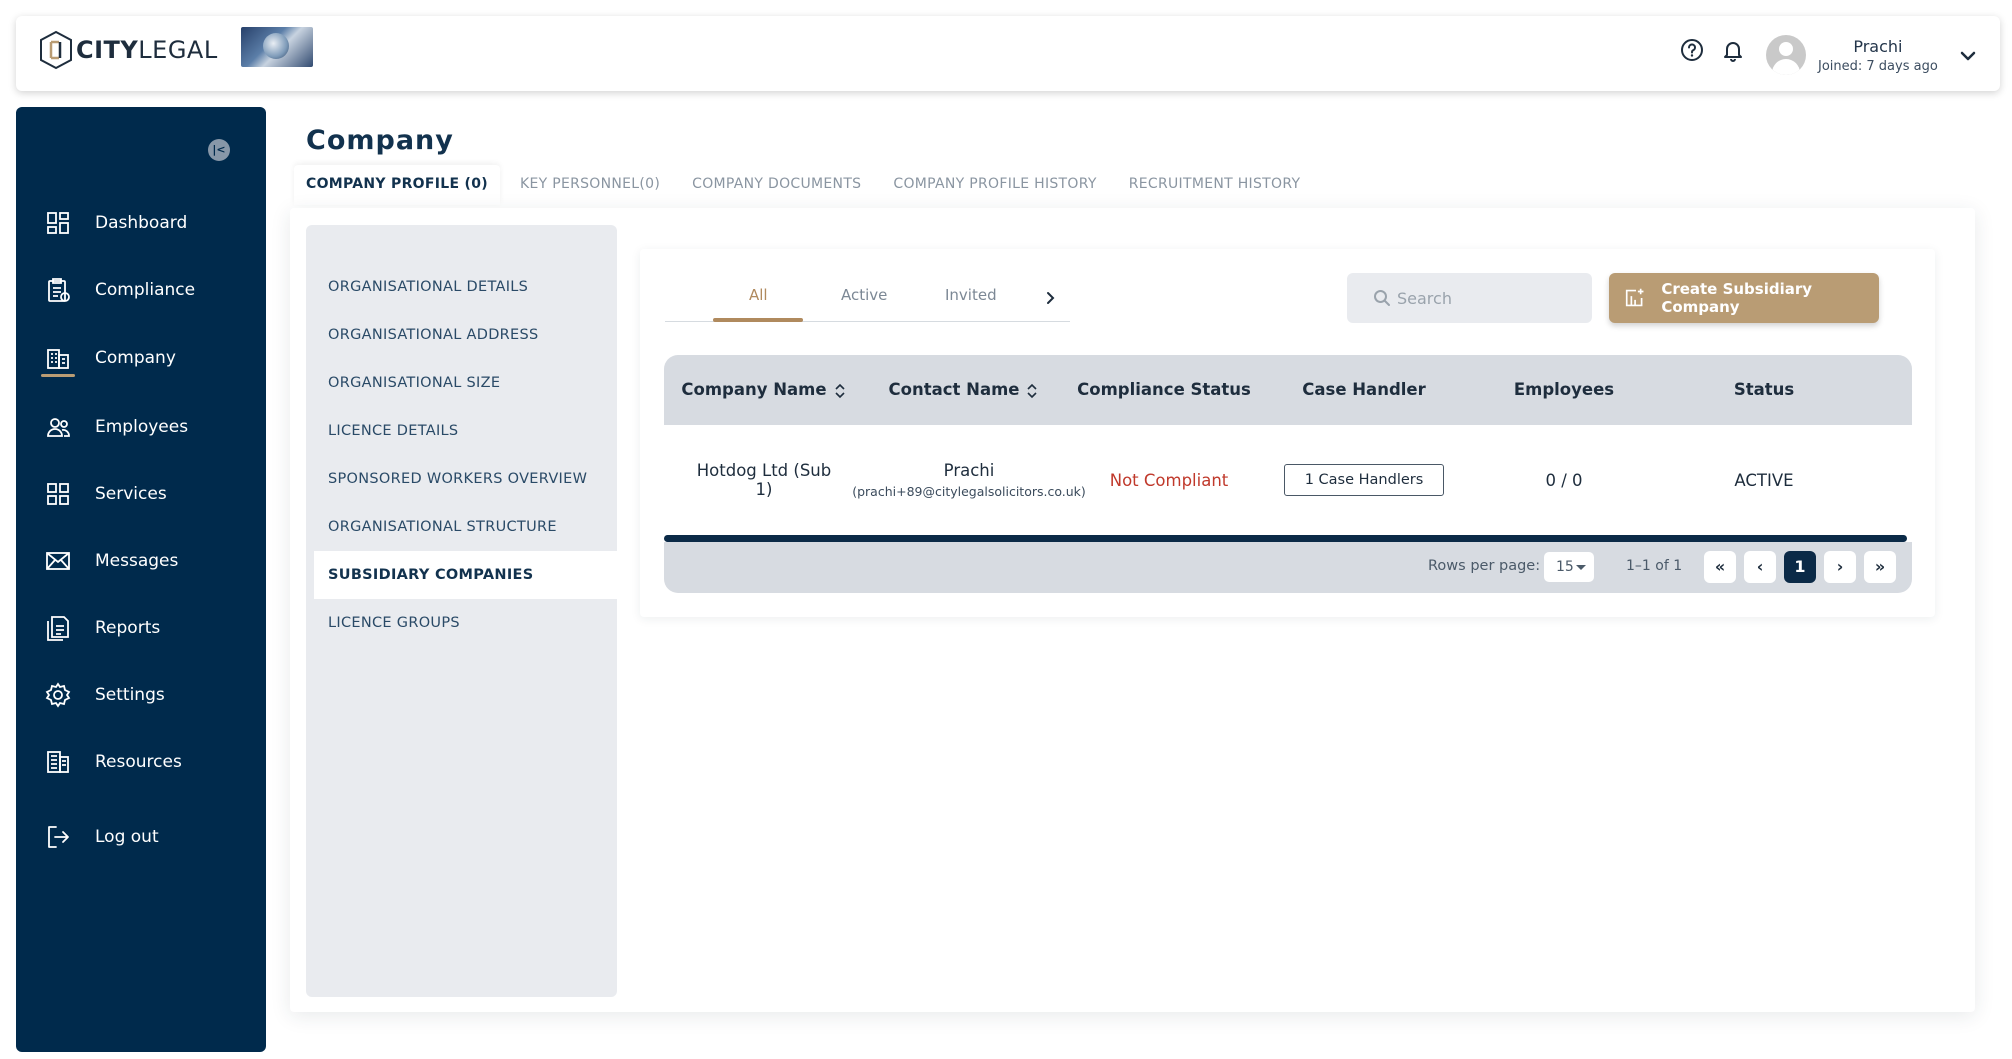 This screenshot has height=1059, width=2012. What do you see at coordinates (58, 837) in the screenshot?
I see `logout-icon` at bounding box center [58, 837].